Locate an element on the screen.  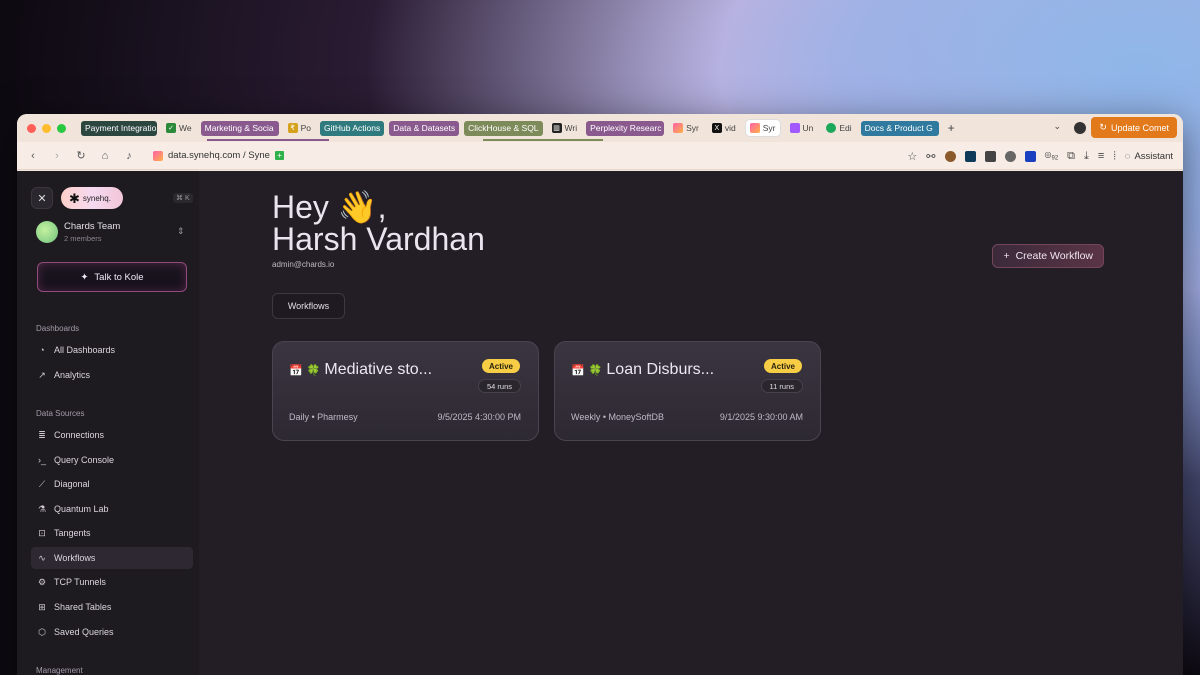
create-workflow-button: + Create Workflow is located at coordinates (1048, 256).